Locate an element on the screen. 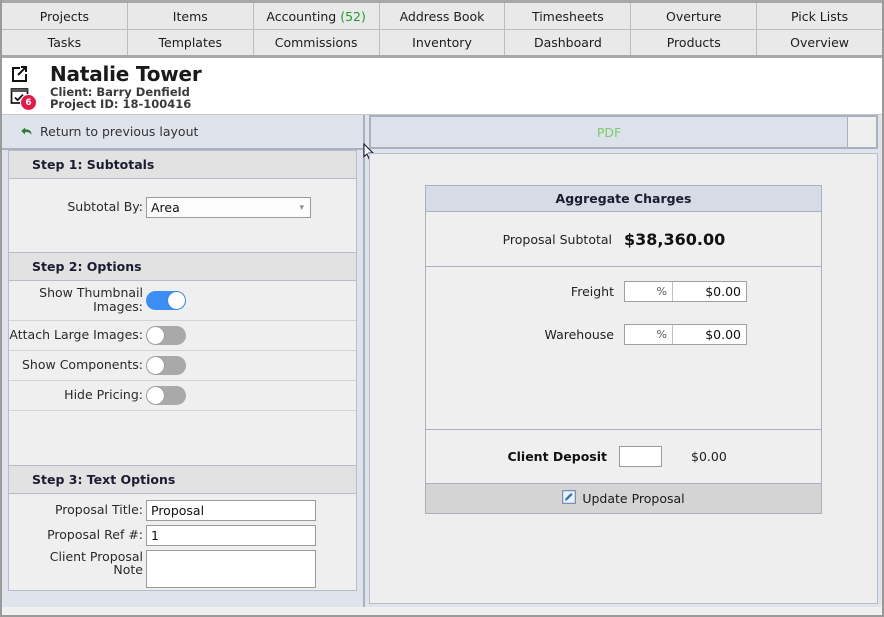 Image resolution: width=884 pixels, height=617 pixels. proposal-title-row: Proposal Title: Proposal is located at coordinates (182, 510).